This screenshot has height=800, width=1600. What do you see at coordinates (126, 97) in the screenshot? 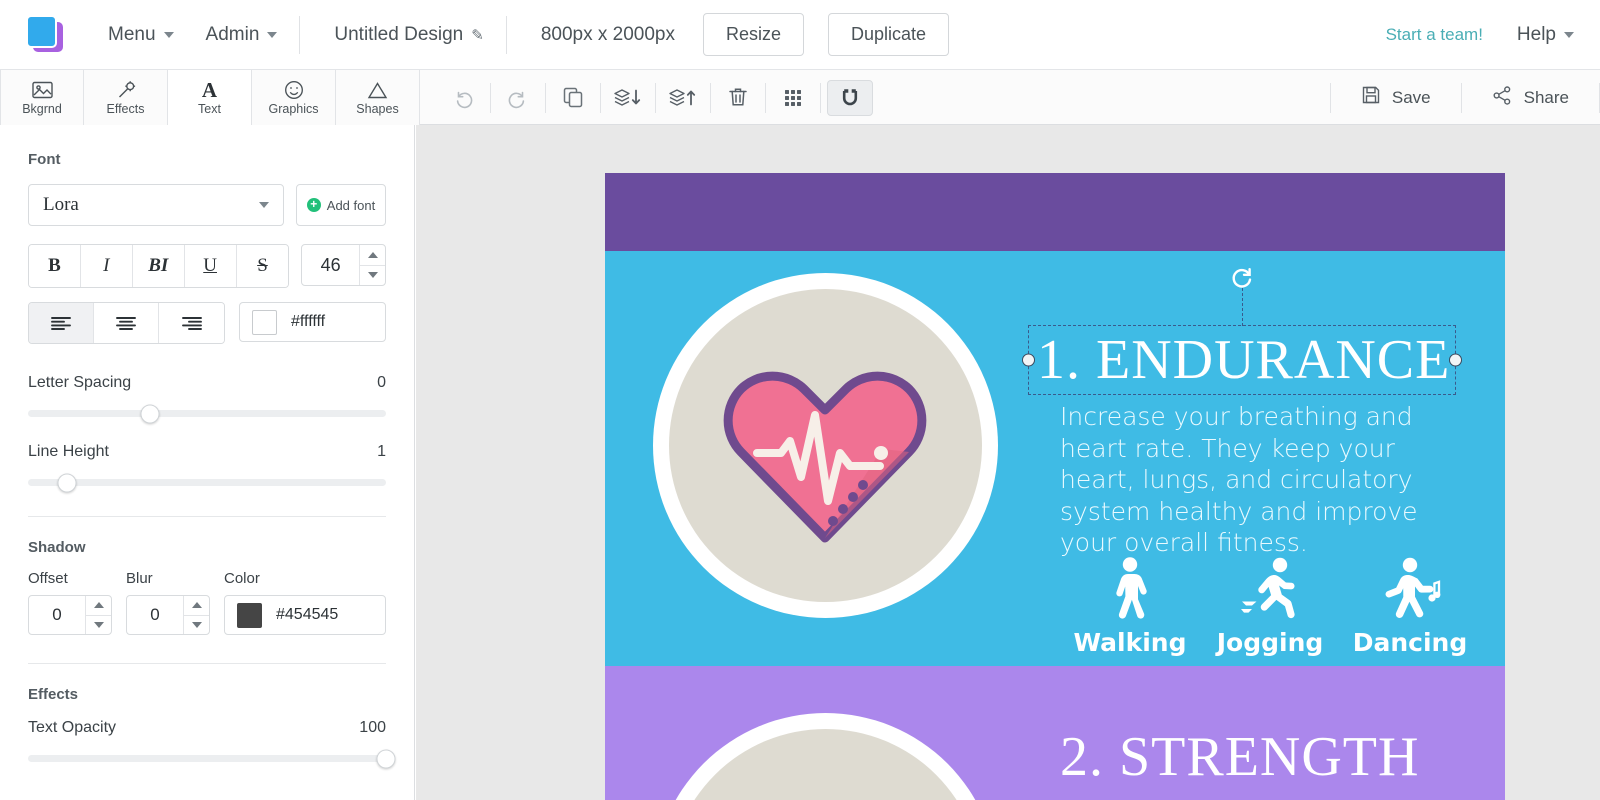
I see `tab-effects: Effects` at bounding box center [126, 97].